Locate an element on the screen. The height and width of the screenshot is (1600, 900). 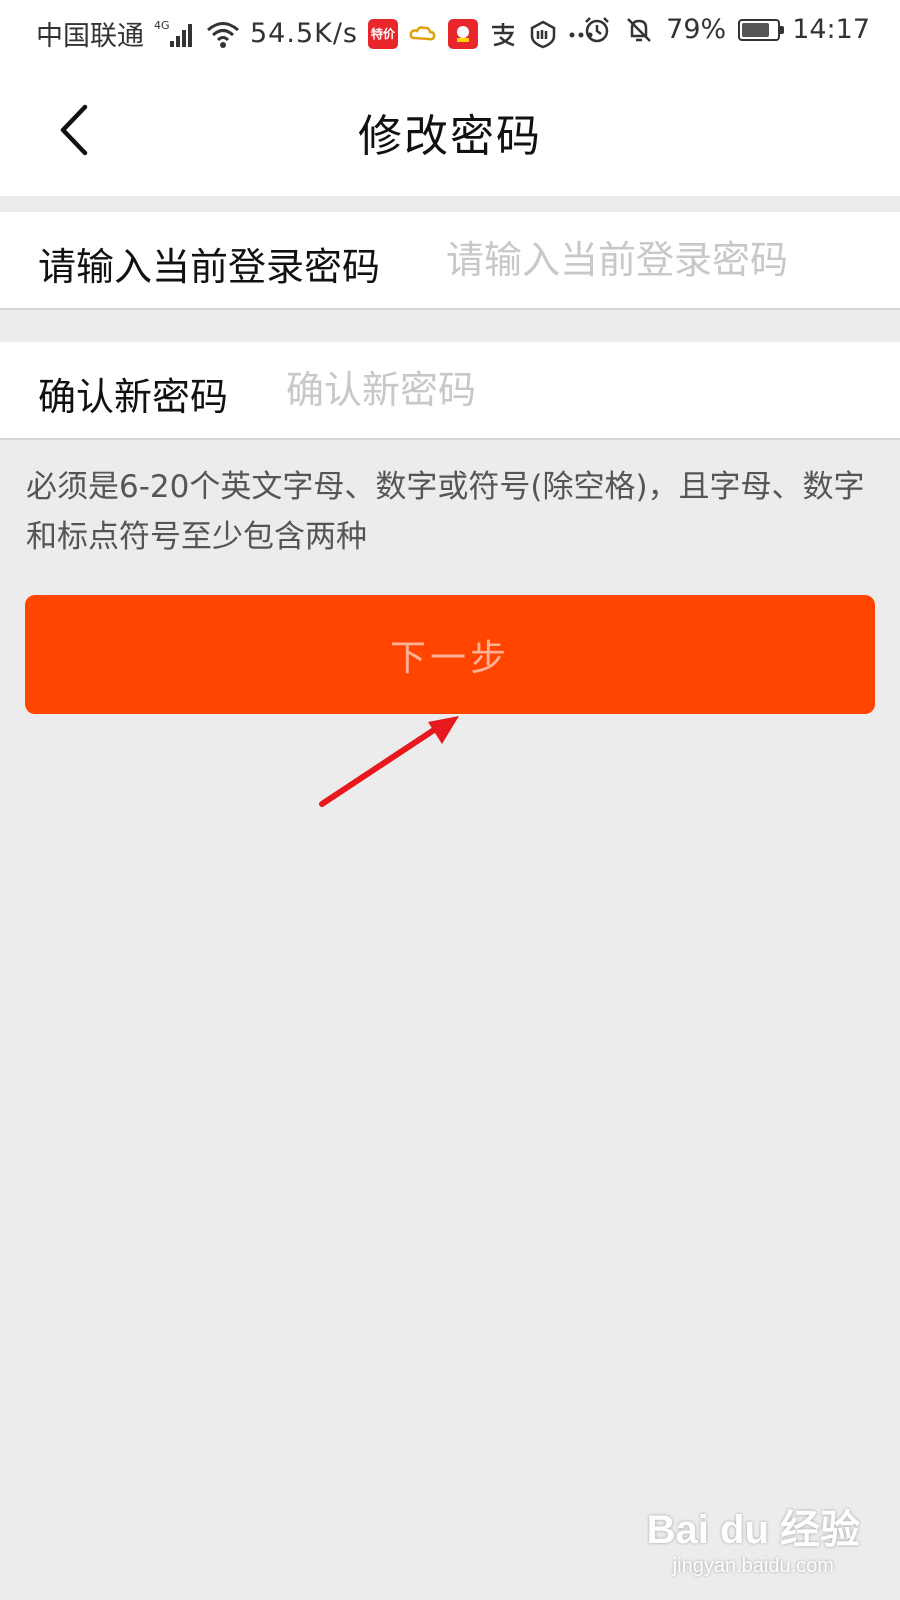
baidu-jingyan-watermark: Bai du 经验 jingyan.baidu.com is located at coordinates (753, 1537).